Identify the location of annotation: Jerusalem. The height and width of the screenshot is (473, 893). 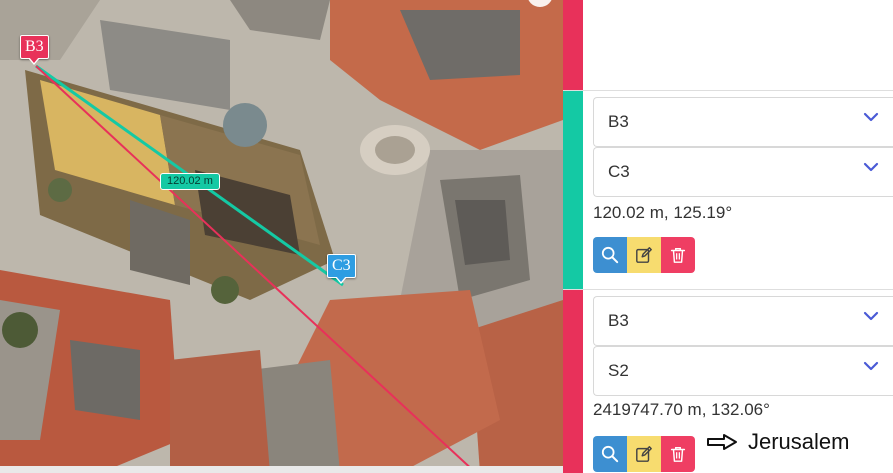
(777, 442).